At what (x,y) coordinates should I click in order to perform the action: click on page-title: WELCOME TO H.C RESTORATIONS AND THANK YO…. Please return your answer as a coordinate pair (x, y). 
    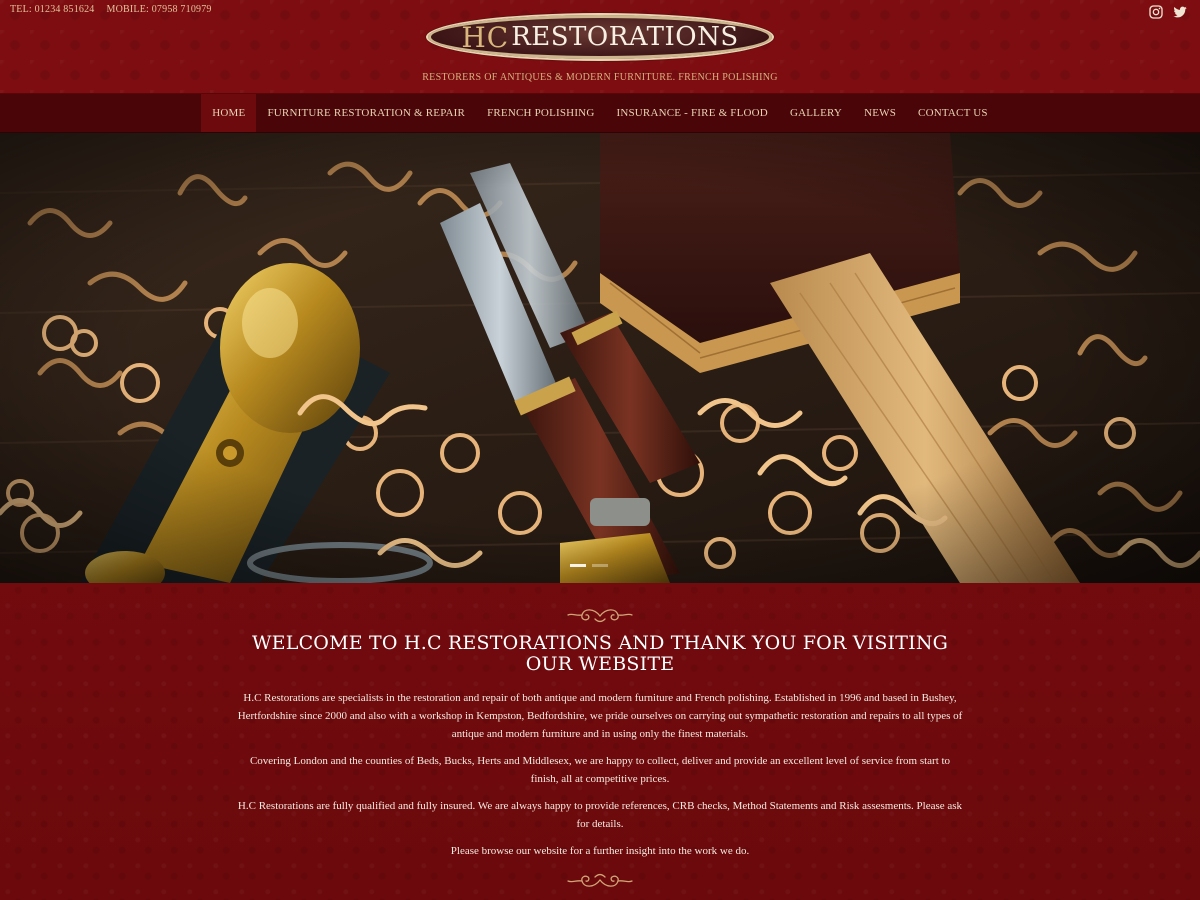
    Looking at the image, I should click on (600, 653).